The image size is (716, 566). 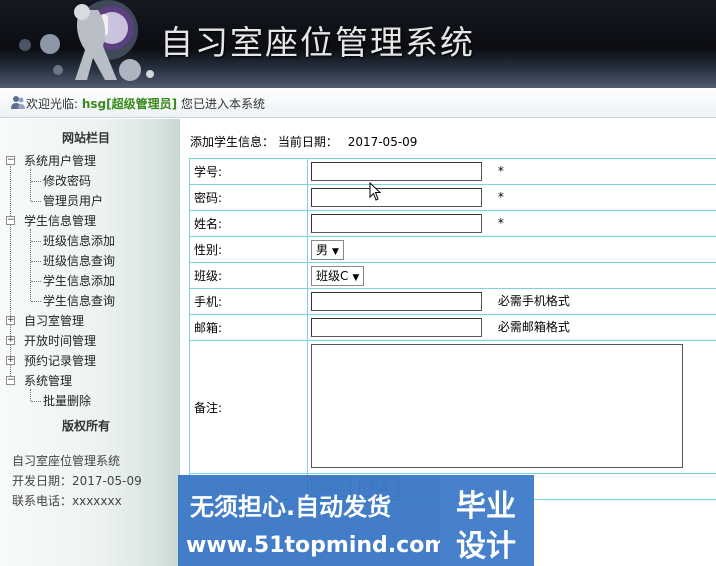 What do you see at coordinates (90, 181) in the screenshot?
I see `sidebar-item-change-password: 修改密码` at bounding box center [90, 181].